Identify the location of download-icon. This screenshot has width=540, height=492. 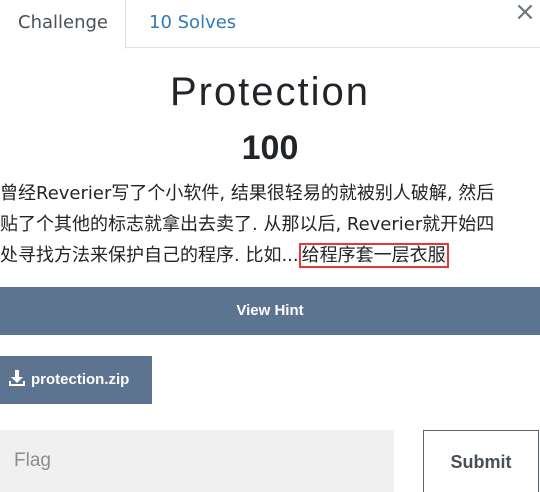
(17, 378).